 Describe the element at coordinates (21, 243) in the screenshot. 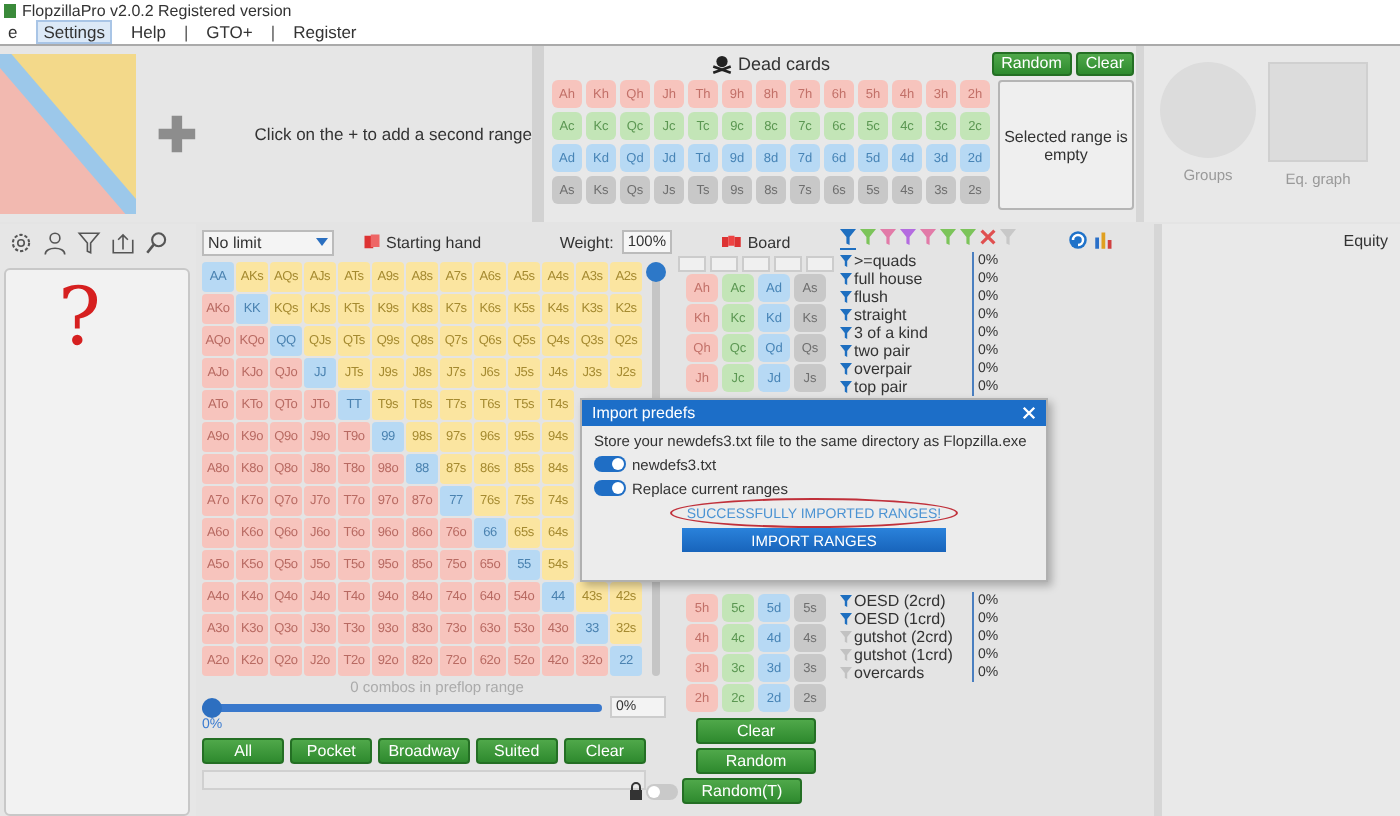

I see `settings-icon` at that location.